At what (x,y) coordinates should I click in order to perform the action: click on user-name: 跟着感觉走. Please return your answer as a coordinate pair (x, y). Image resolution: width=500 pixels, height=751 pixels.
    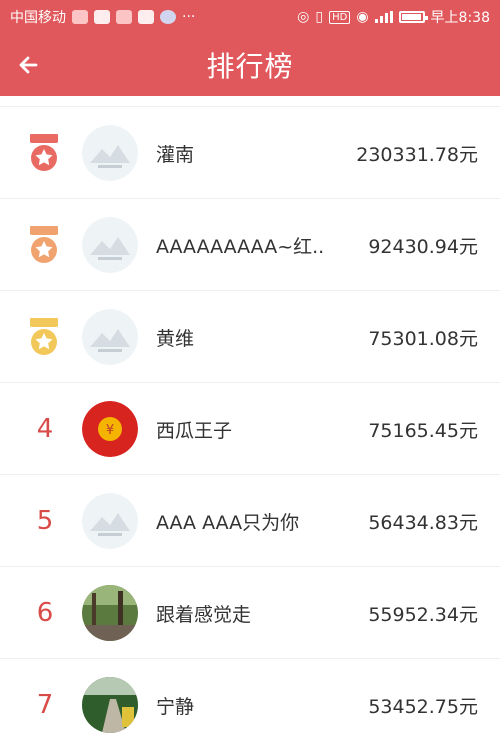
    Looking at the image, I should click on (204, 614).